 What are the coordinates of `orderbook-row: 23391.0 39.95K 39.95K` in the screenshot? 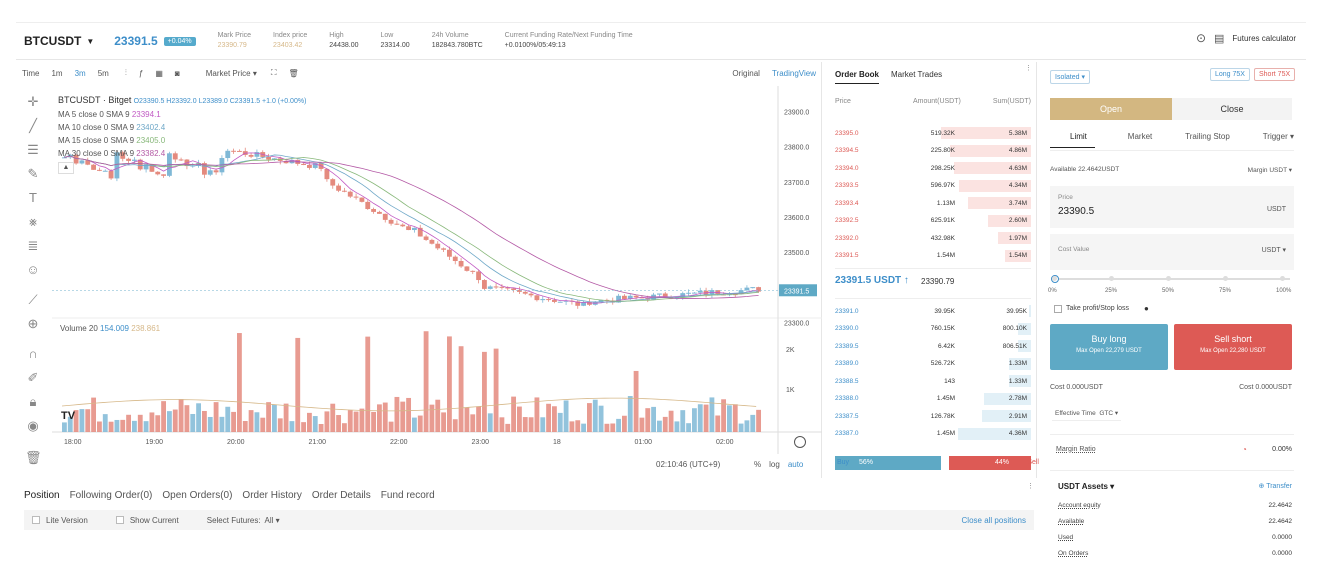 It's located at (933, 311).